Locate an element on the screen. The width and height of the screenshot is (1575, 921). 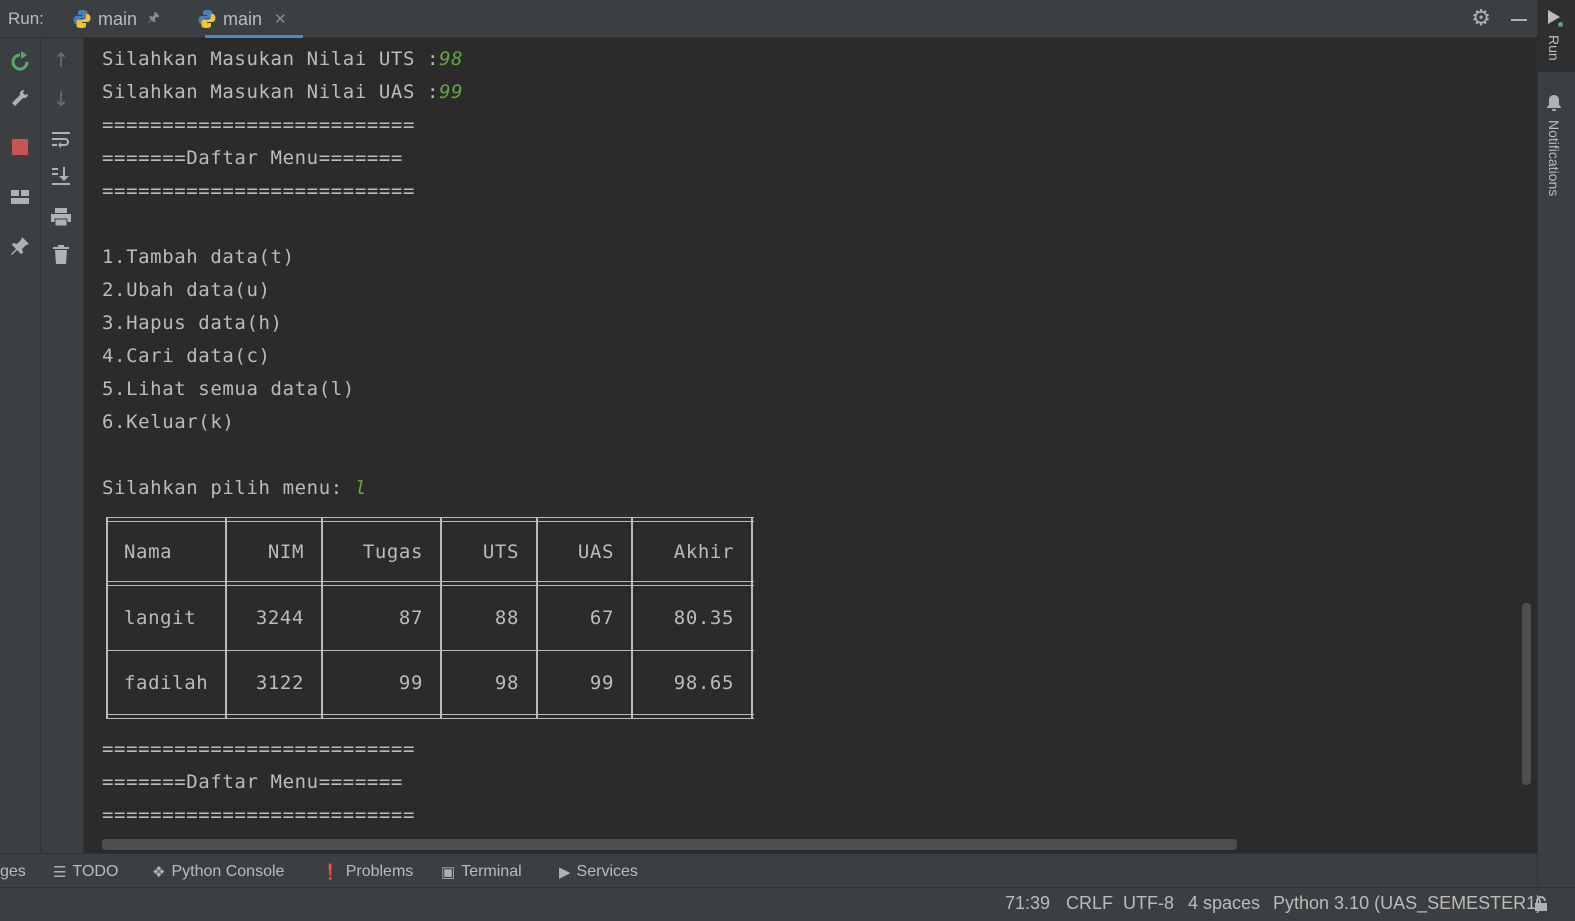
run-toolbar: Run: main 🖈 main ✕ ⚙ is located at coordinates (768, 19).